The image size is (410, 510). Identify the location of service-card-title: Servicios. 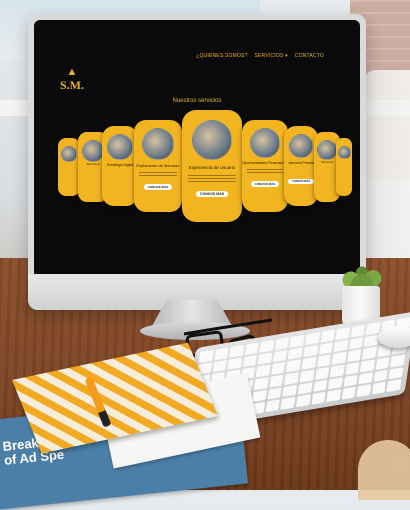
(327, 162).